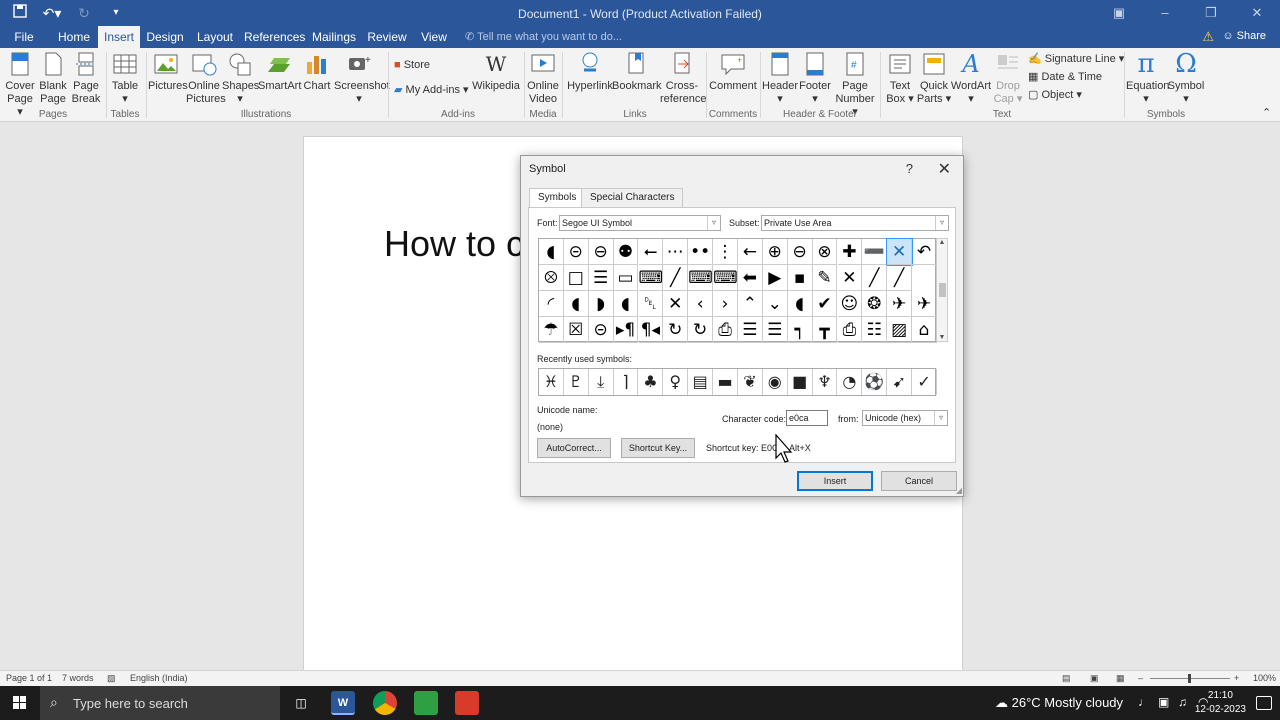 This screenshot has height=720, width=1280. What do you see at coordinates (900, 382) in the screenshot?
I see `recent-symbol-cell: ➹` at bounding box center [900, 382].